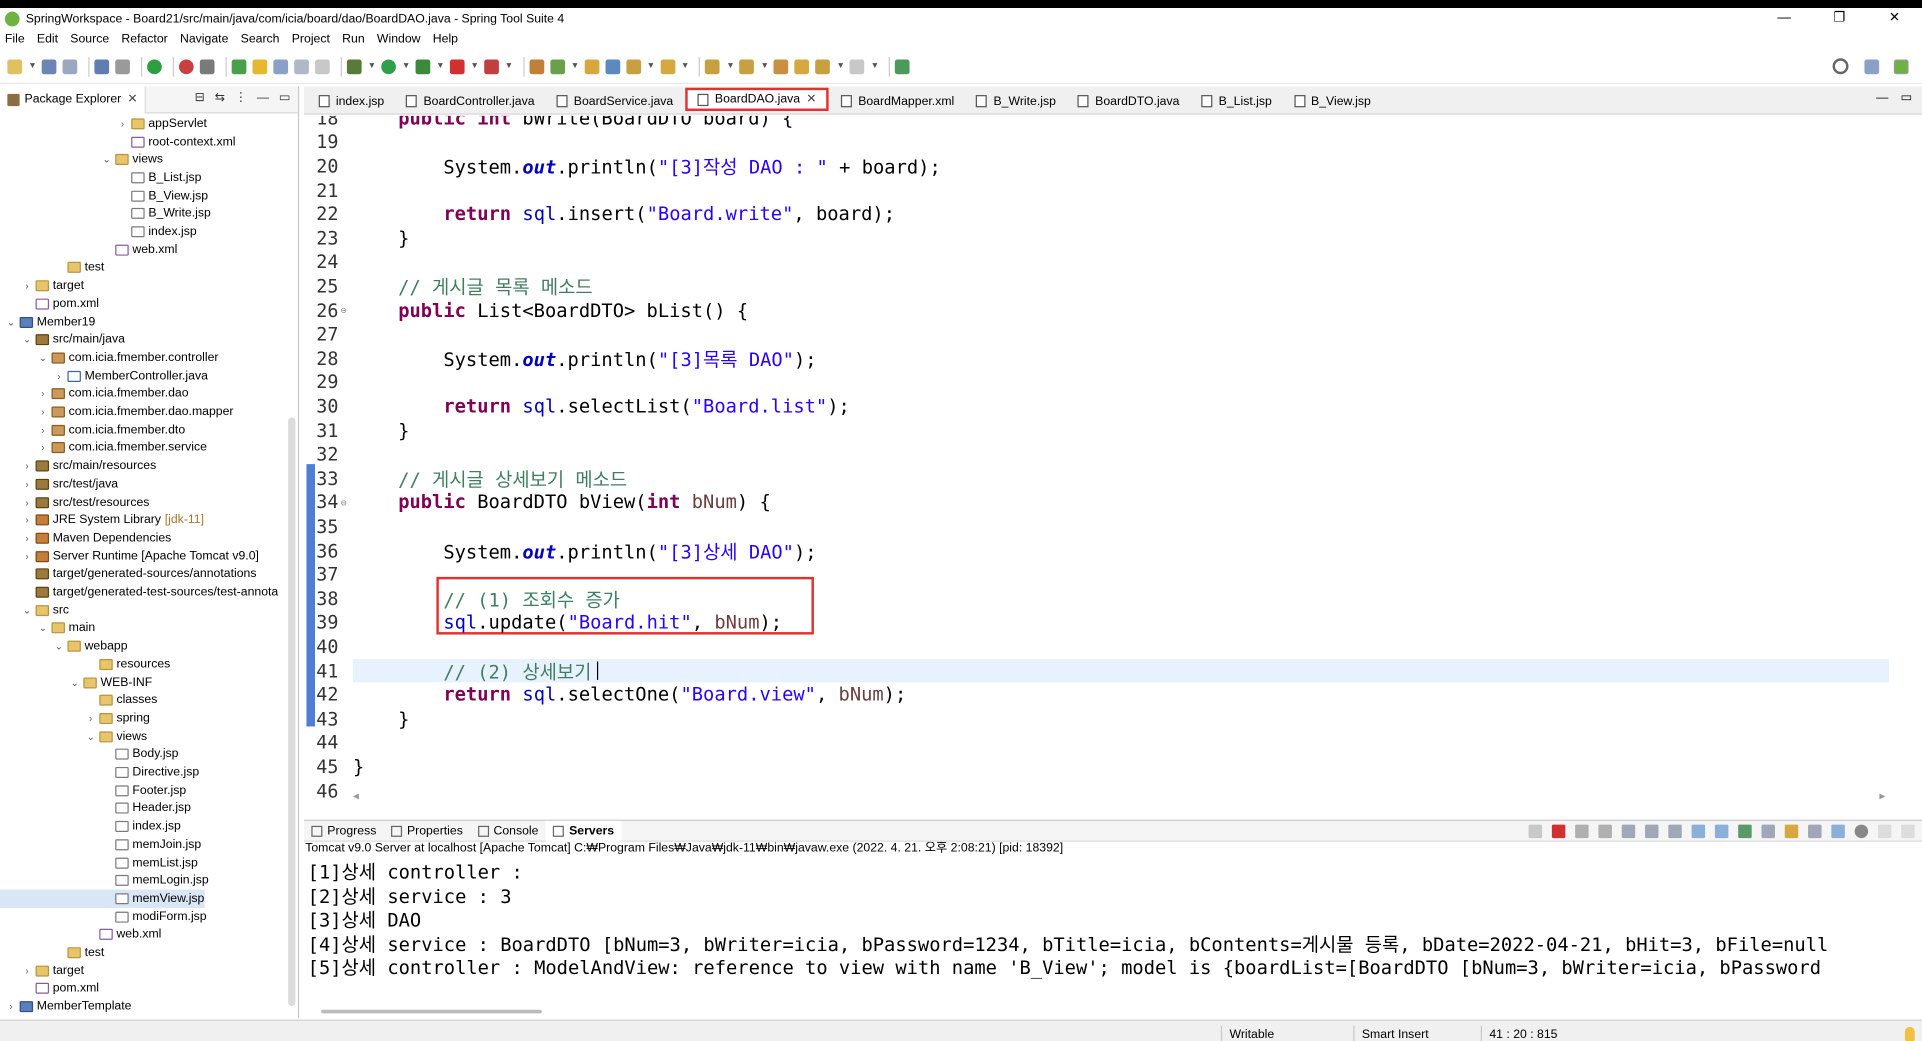 The height and width of the screenshot is (1041, 1922). I want to click on tree-item: › Maven Dependencies, so click(85, 538).